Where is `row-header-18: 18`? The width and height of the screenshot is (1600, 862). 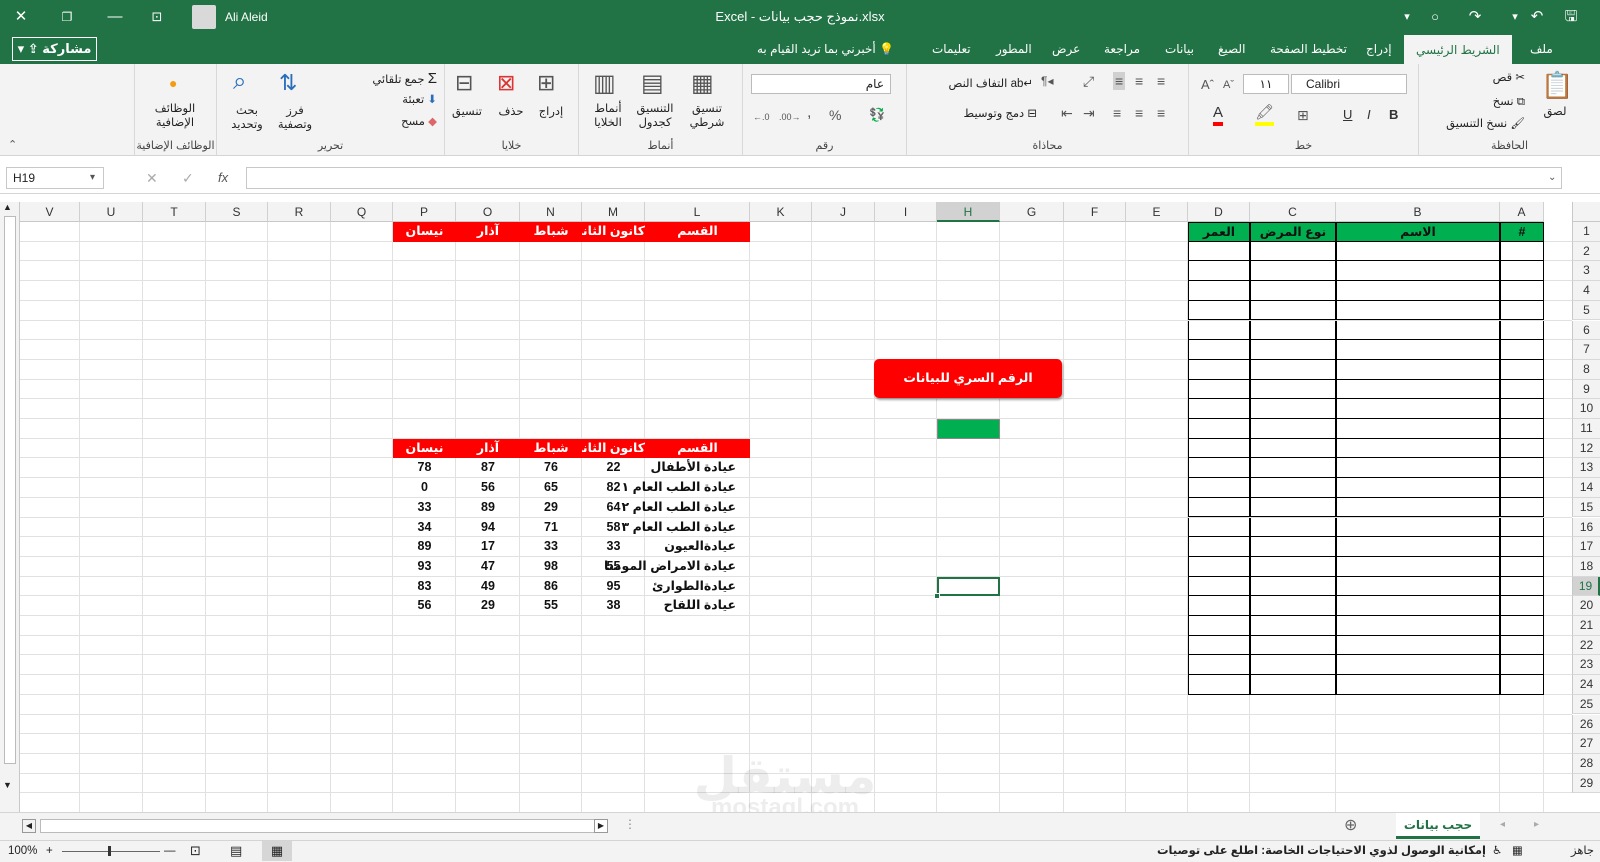 row-header-18: 18 is located at coordinates (1586, 566).